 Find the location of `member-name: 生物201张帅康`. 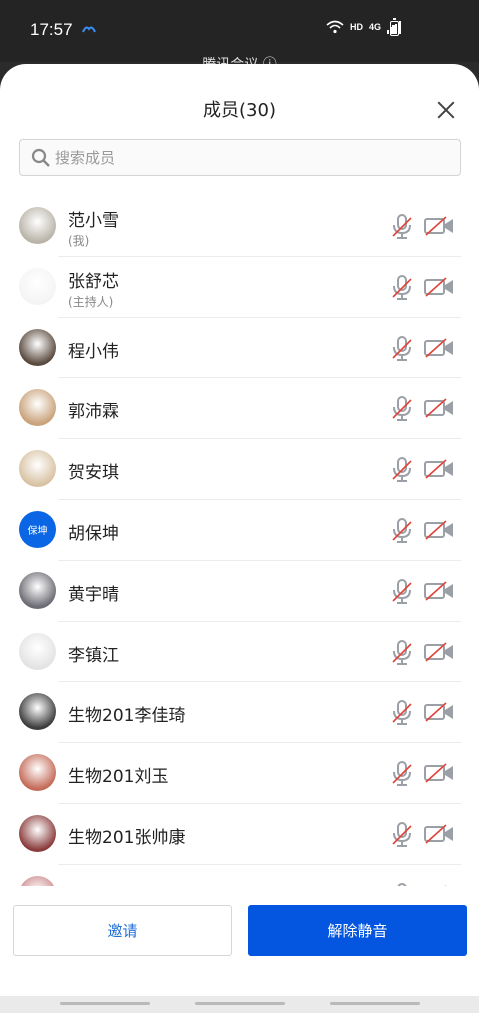

member-name: 生物201张帅康 is located at coordinates (127, 837).